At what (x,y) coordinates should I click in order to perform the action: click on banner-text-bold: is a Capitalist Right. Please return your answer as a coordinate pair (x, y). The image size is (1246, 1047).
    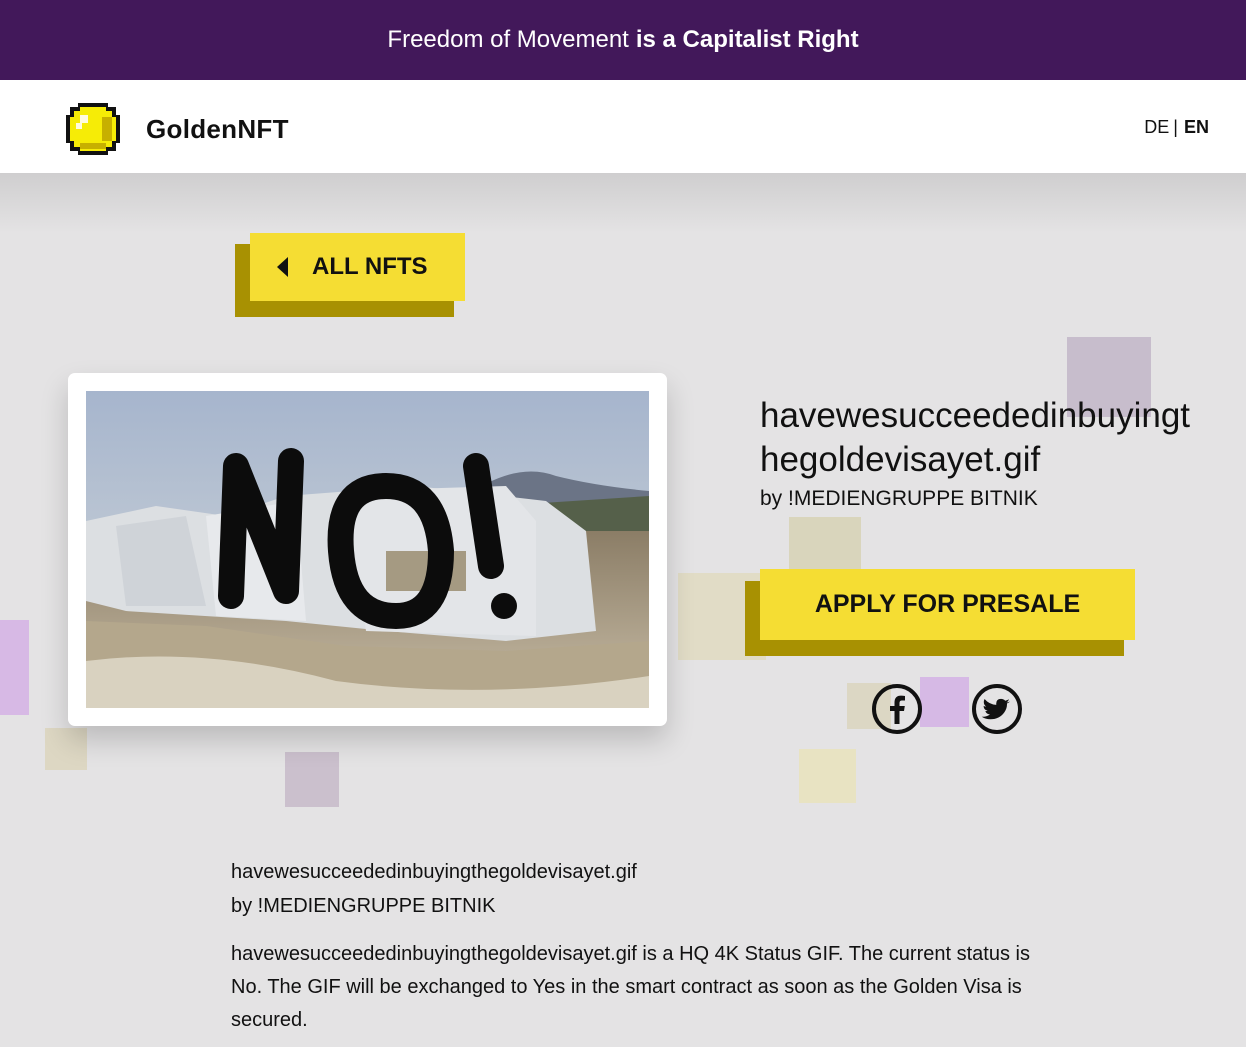
    Looking at the image, I should click on (747, 39).